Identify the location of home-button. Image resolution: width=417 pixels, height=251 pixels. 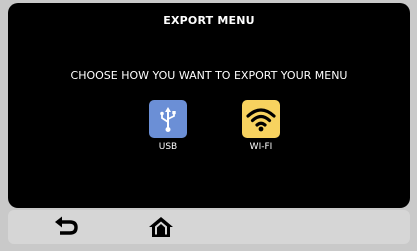
(161, 227).